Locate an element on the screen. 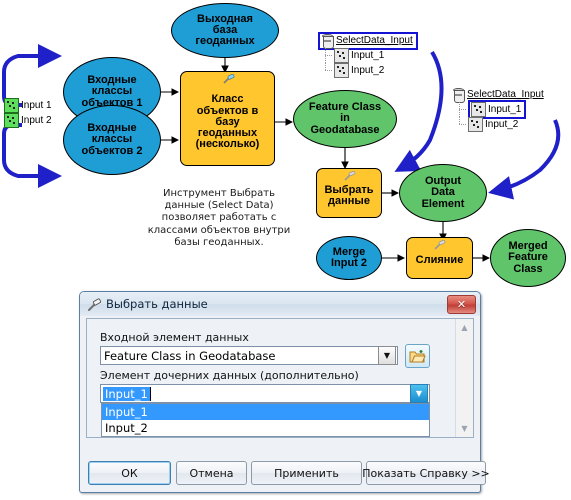  node-label: Выходная база геоданных is located at coordinates (225, 30).